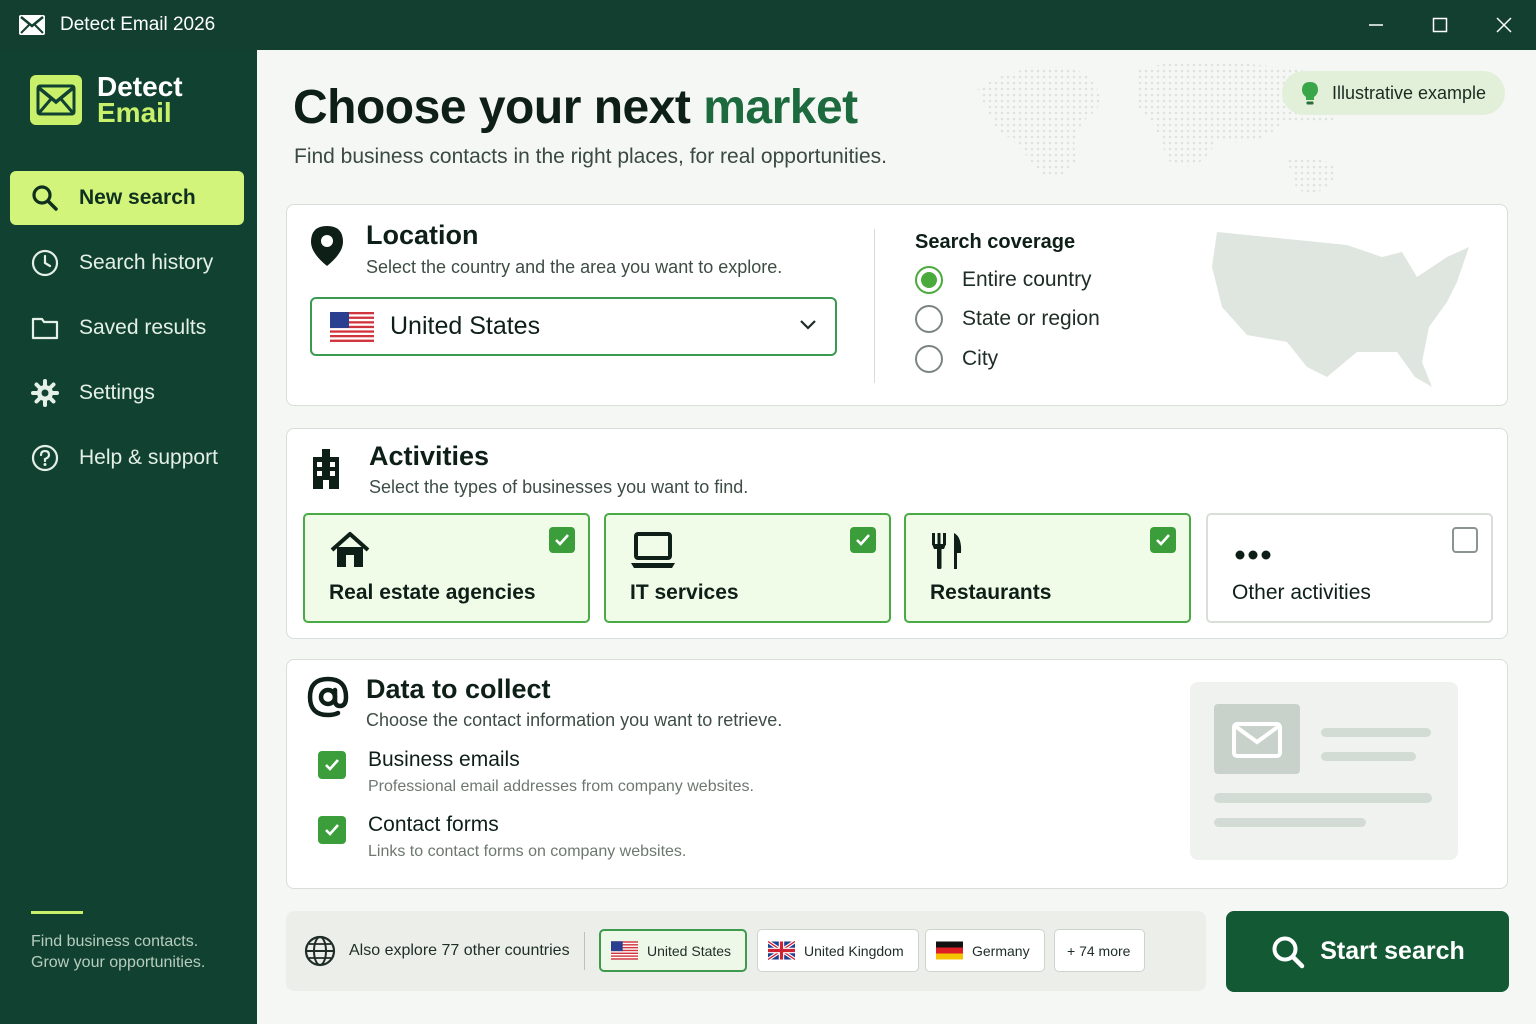 Image resolution: width=1536 pixels, height=1024 pixels. What do you see at coordinates (1288, 952) in the screenshot?
I see `search-icon` at bounding box center [1288, 952].